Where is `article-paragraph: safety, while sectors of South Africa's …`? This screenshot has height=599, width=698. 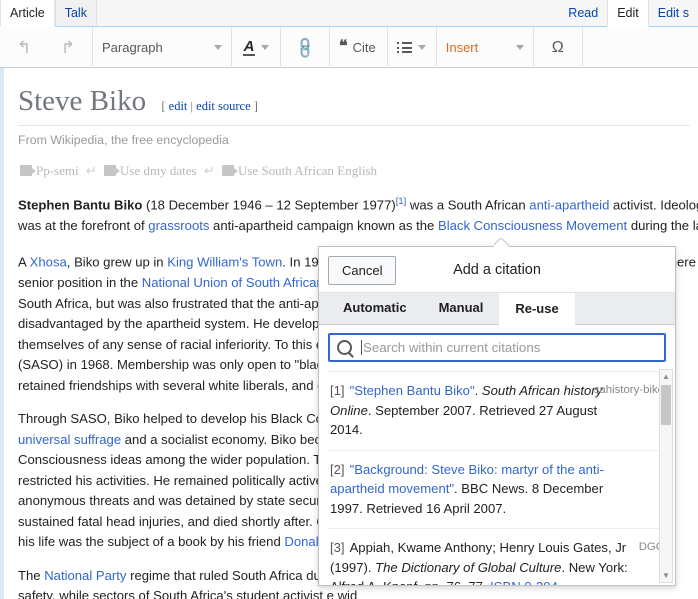
article-paragraph: safety, while sectors of South Africa's … is located at coordinates (354, 592).